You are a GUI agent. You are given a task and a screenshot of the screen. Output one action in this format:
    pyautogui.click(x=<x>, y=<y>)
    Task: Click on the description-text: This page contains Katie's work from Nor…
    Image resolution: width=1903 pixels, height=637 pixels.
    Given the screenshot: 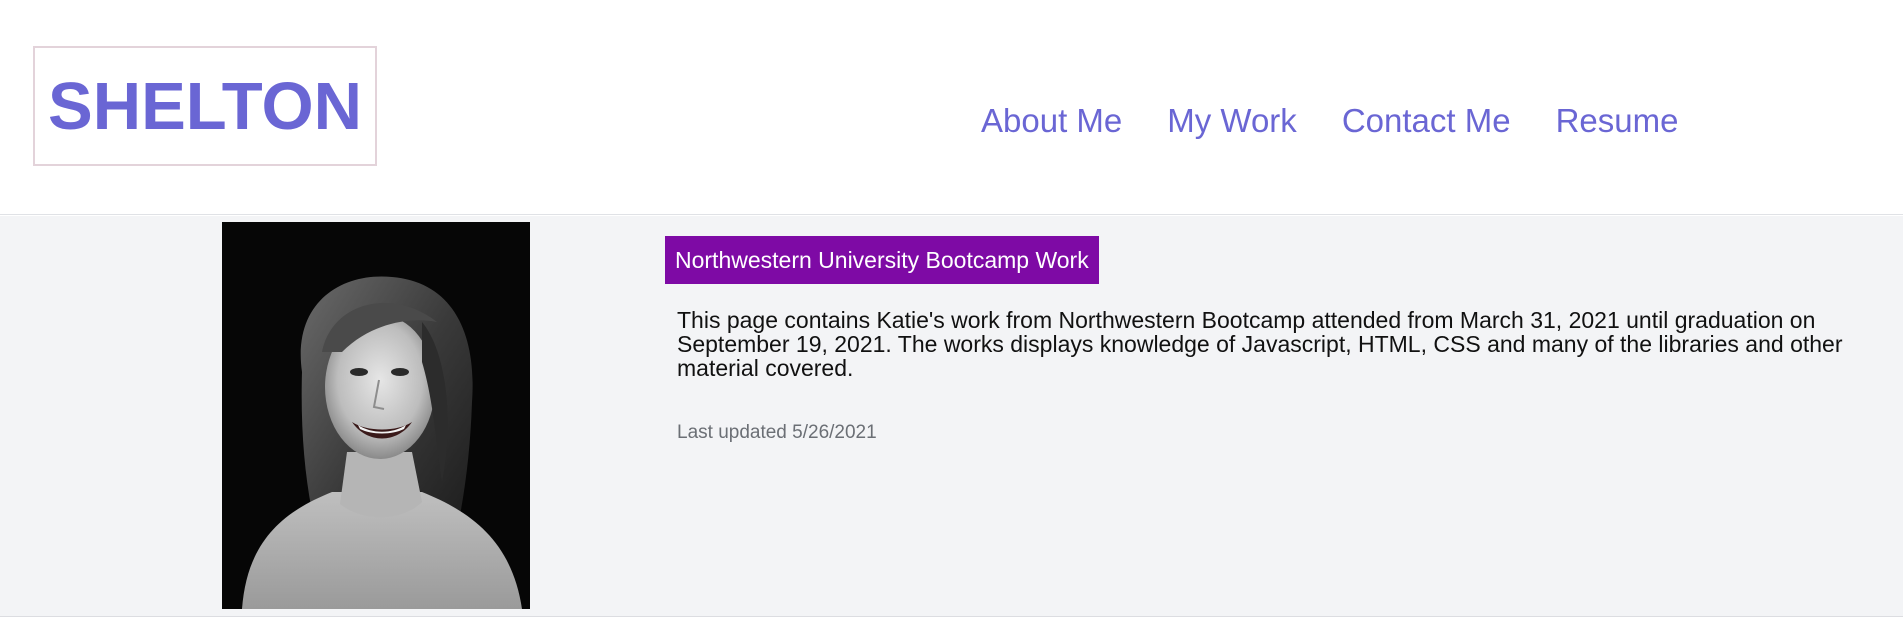 What is the action you would take?
    pyautogui.click(x=1260, y=344)
    